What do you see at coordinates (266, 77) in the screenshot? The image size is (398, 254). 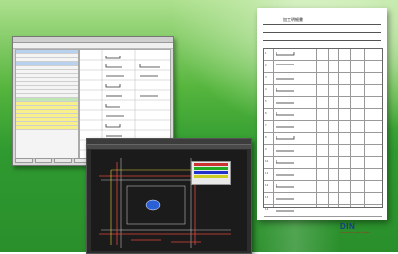 I see `row-number: 3` at bounding box center [266, 77].